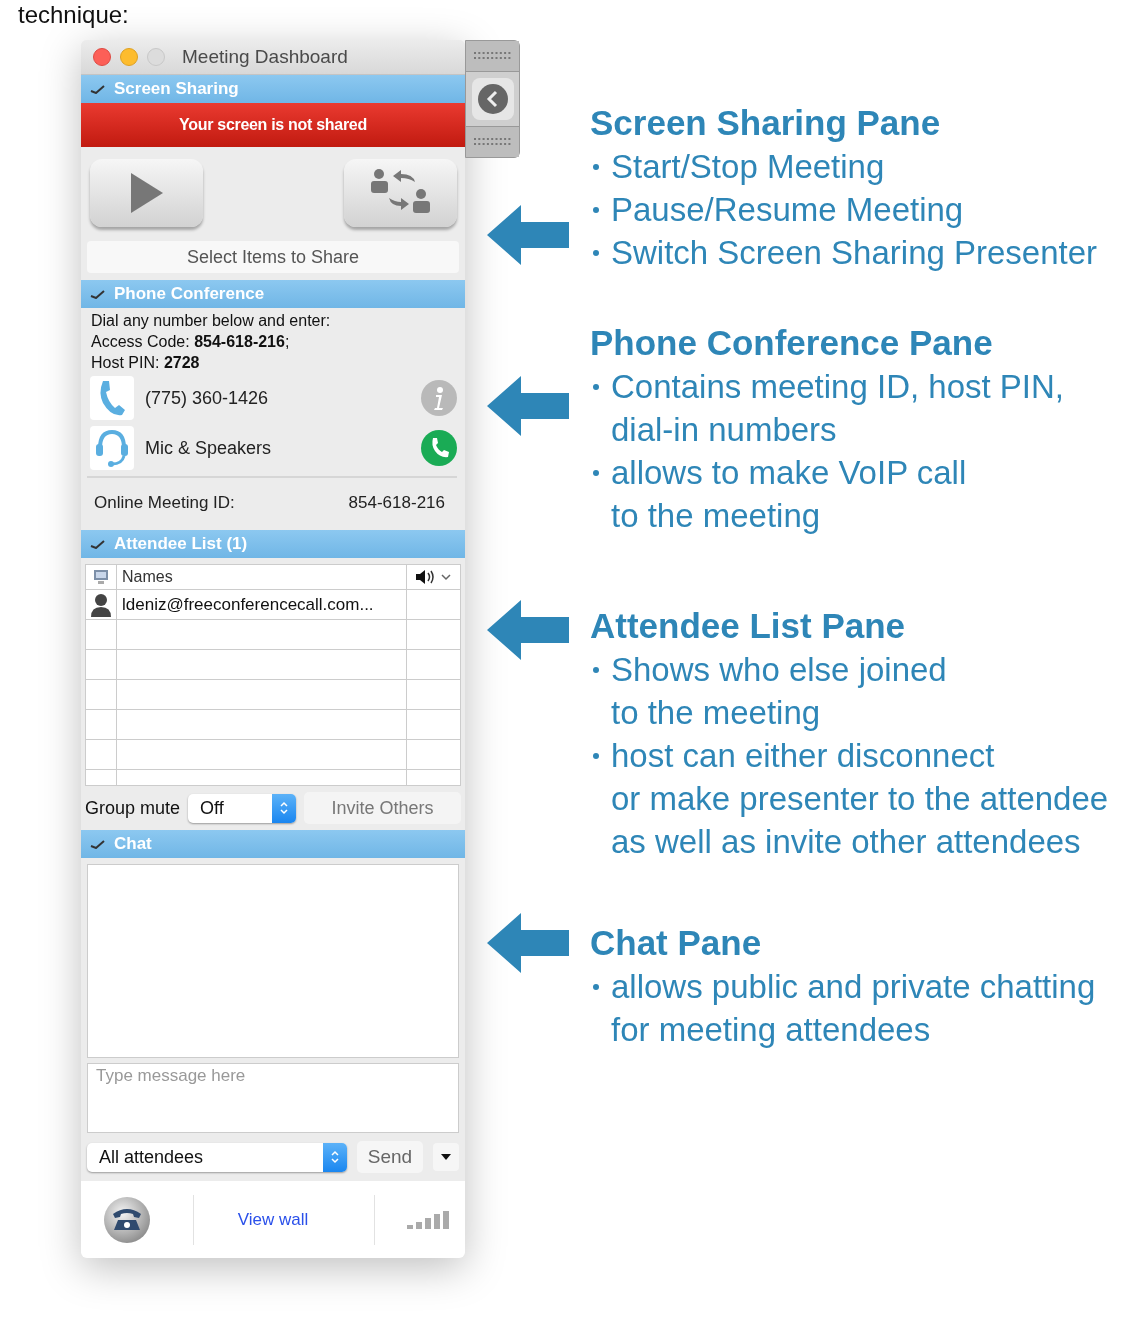 Image resolution: width=1148 pixels, height=1319 pixels. I want to click on dial-in-label: (775) 360-1426, so click(207, 398).